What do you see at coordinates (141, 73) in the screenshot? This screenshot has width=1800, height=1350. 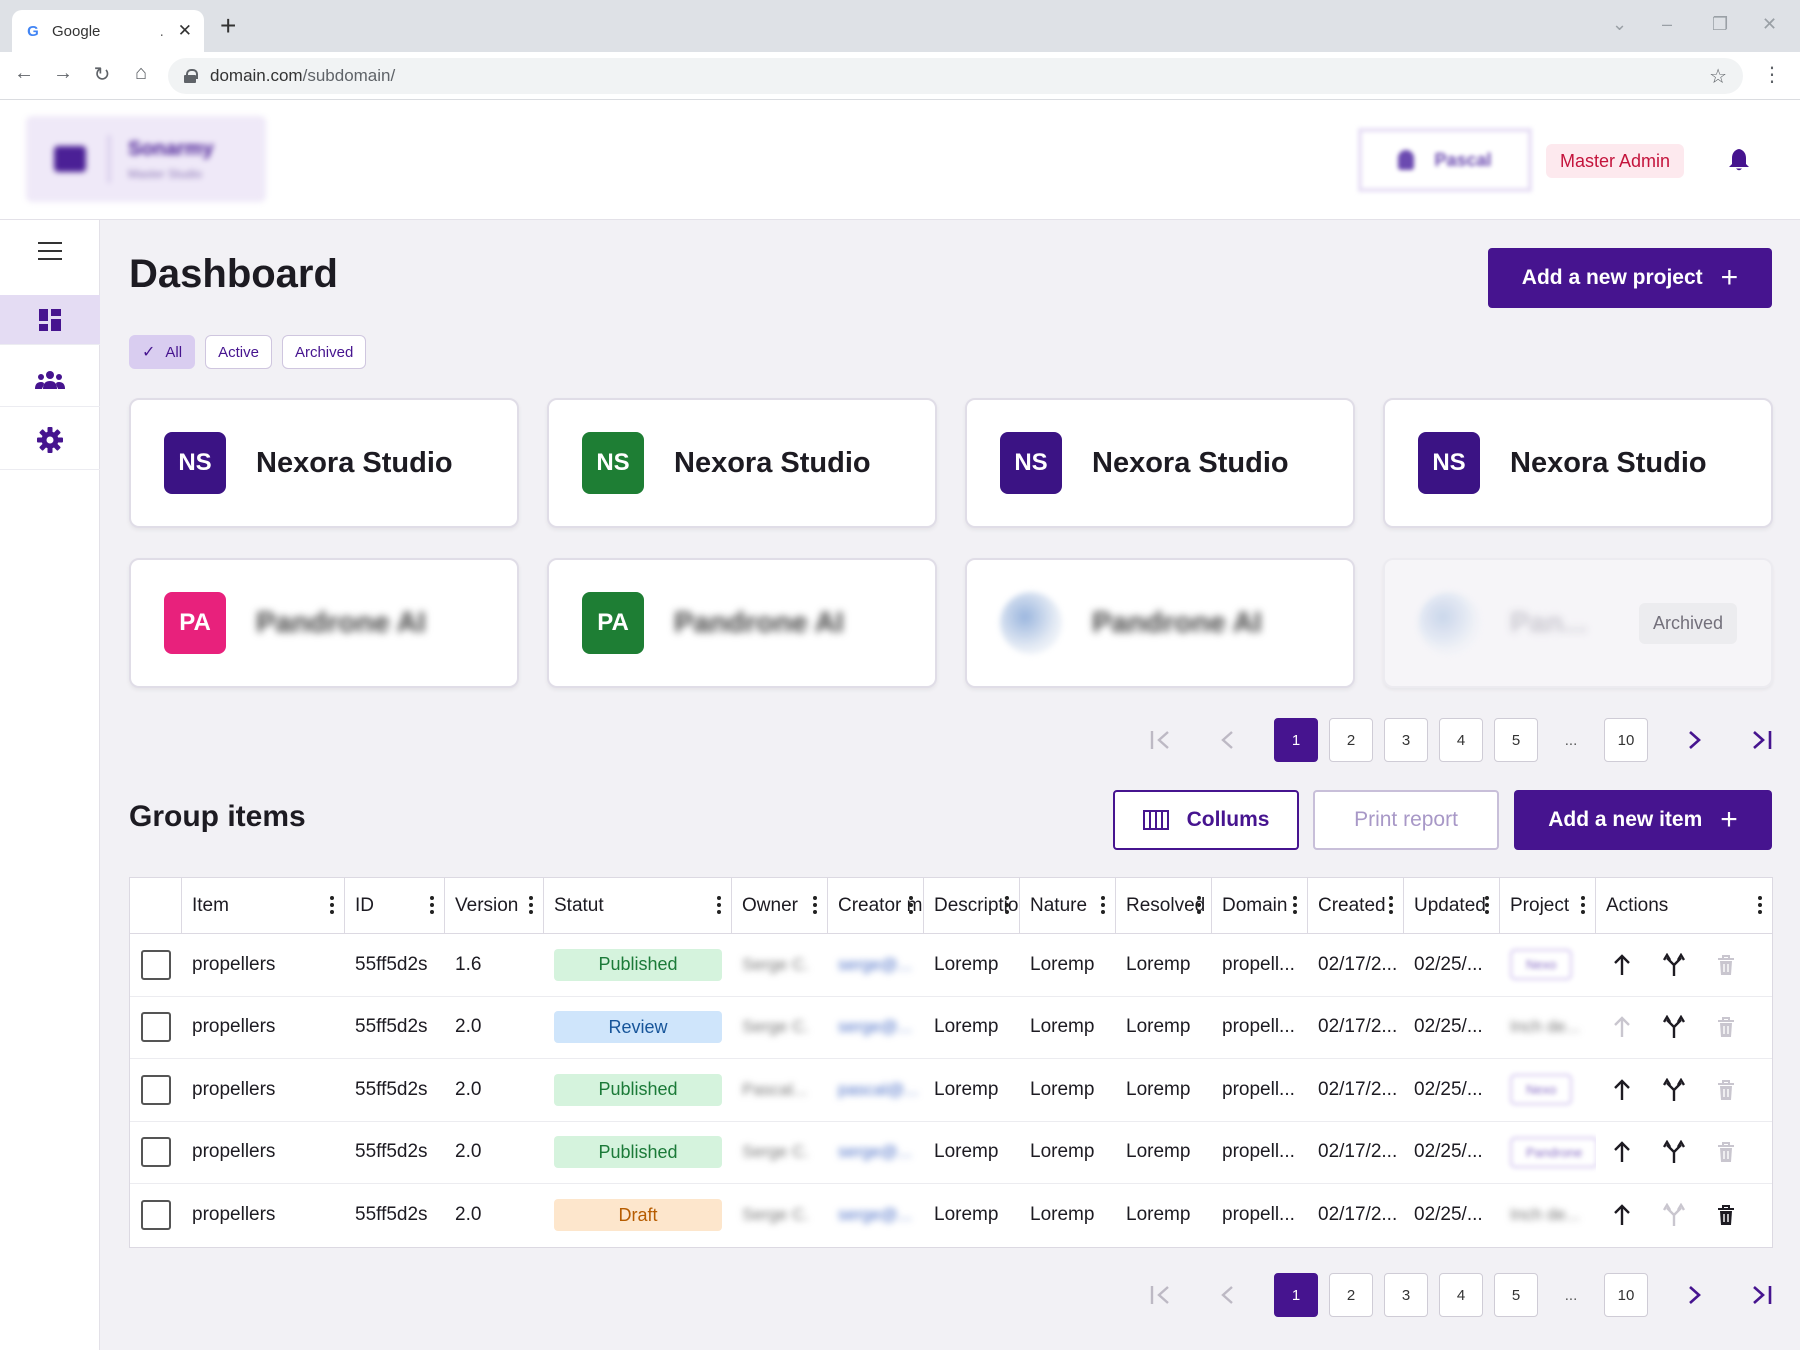 I see `home-icon: ⌂` at bounding box center [141, 73].